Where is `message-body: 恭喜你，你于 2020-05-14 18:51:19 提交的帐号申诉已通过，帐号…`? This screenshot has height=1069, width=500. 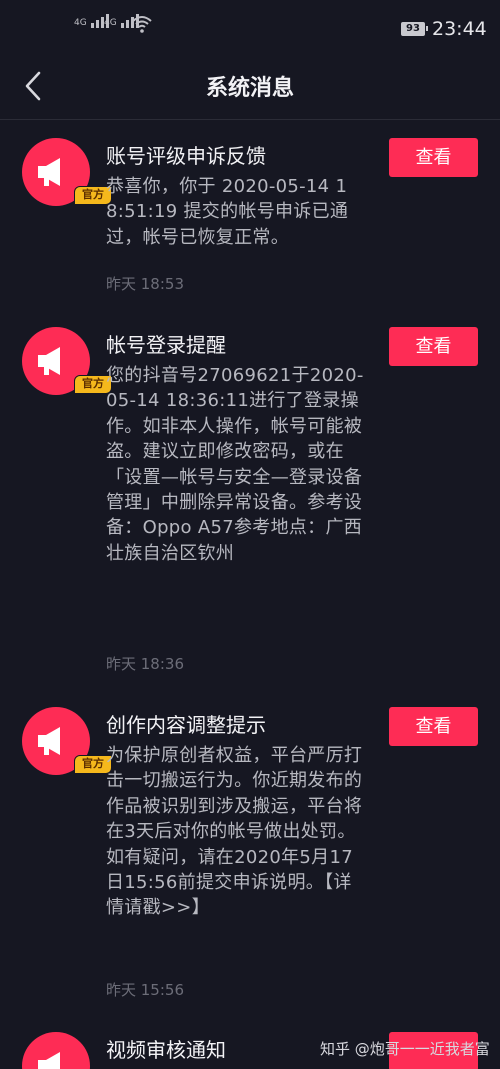 message-body: 恭喜你，你于 2020-05-14 18:51:19 提交的帐号申诉已通过，帐号… is located at coordinates (227, 212).